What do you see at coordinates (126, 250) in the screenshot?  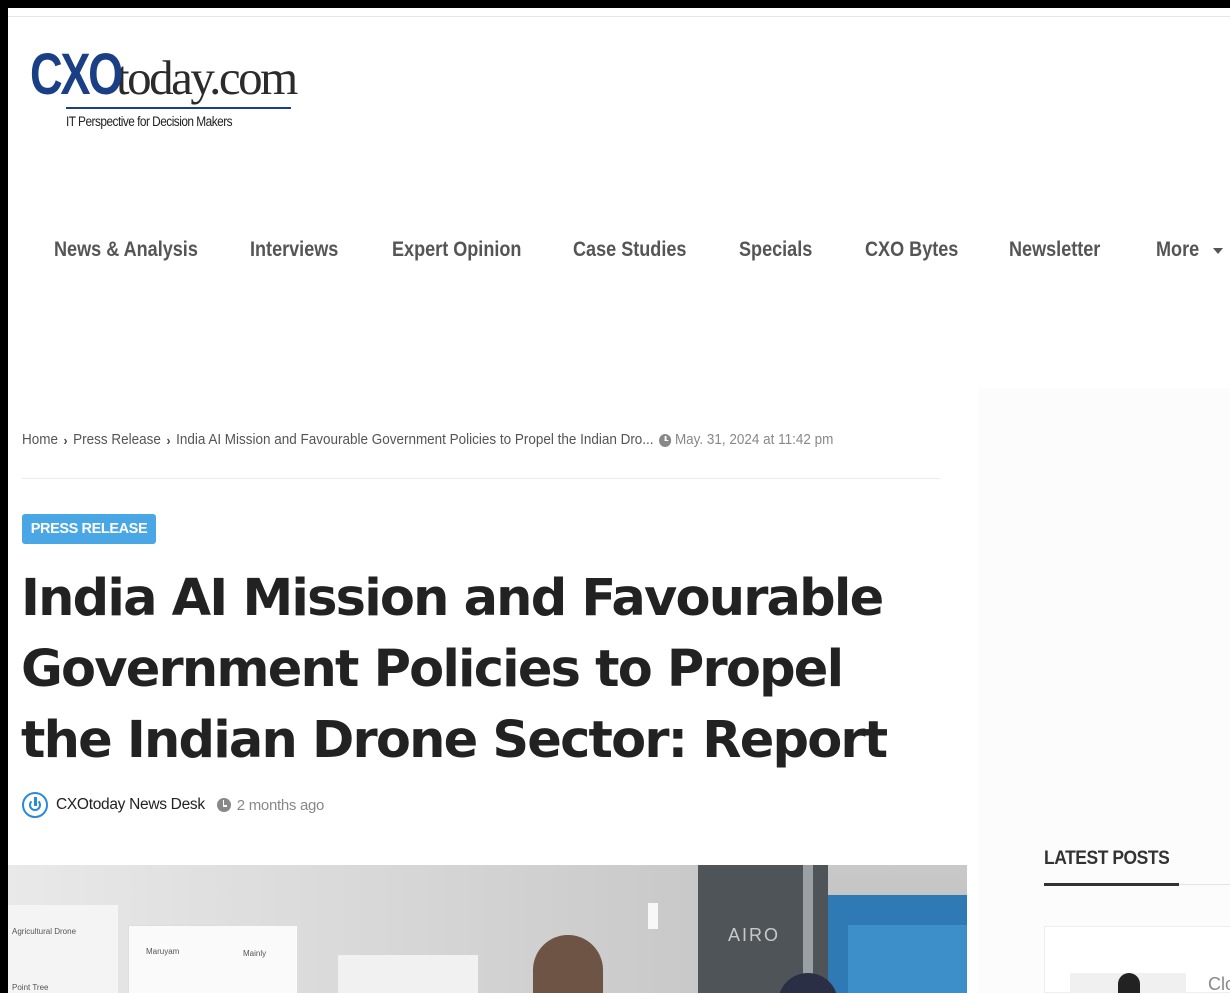 I see `nav-item-news-analysis: News & Analysis` at bounding box center [126, 250].